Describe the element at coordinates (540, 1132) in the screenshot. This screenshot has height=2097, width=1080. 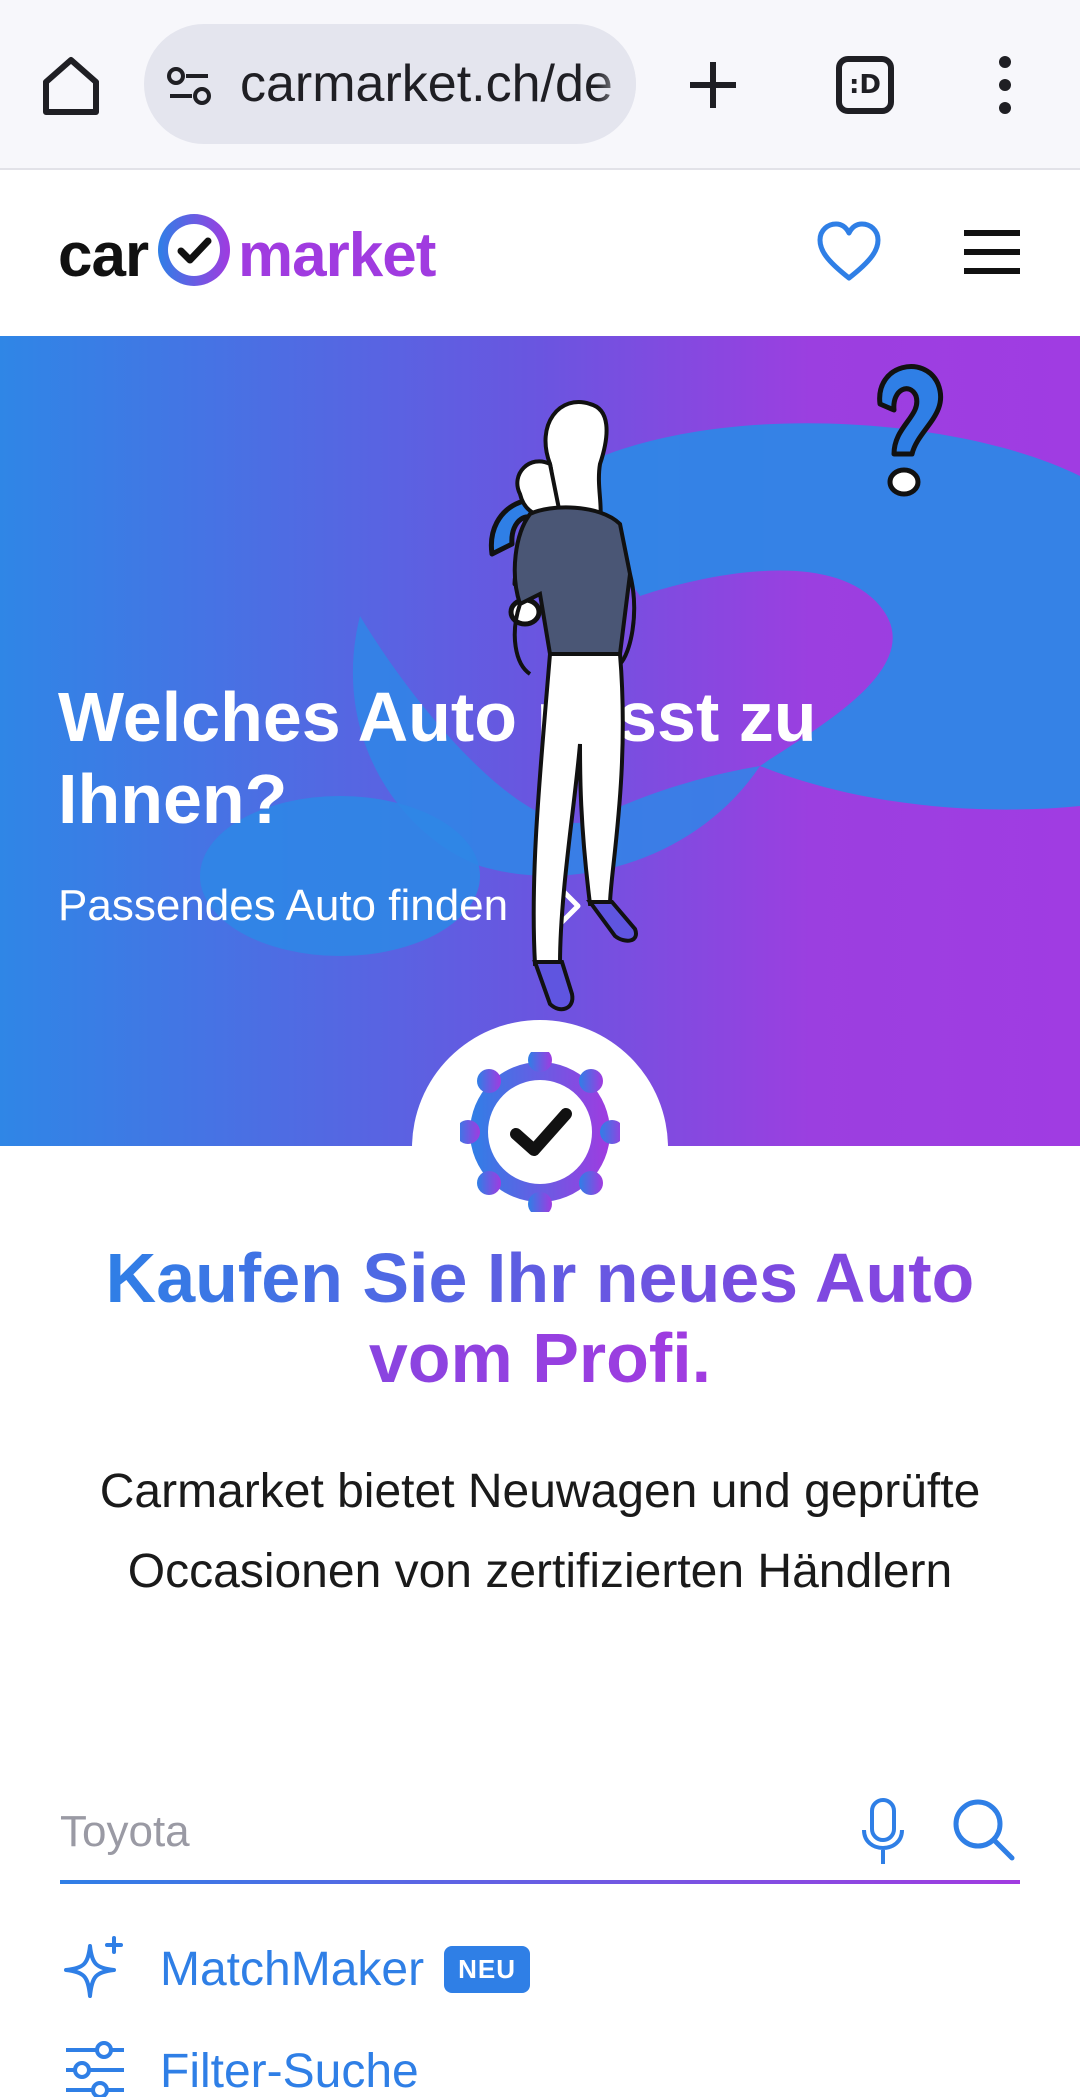
I see `certified-check-seal-icon` at that location.